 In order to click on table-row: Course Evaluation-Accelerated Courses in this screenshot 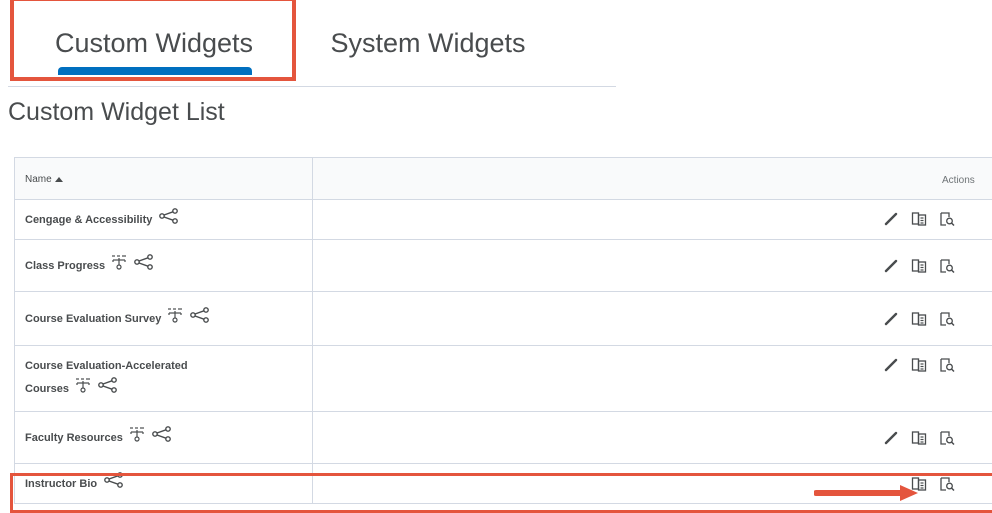, I will do `click(503, 379)`.